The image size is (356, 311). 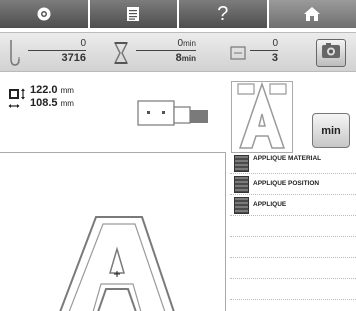 What do you see at coordinates (57, 44) in the screenshot?
I see `stitch-current: 0` at bounding box center [57, 44].